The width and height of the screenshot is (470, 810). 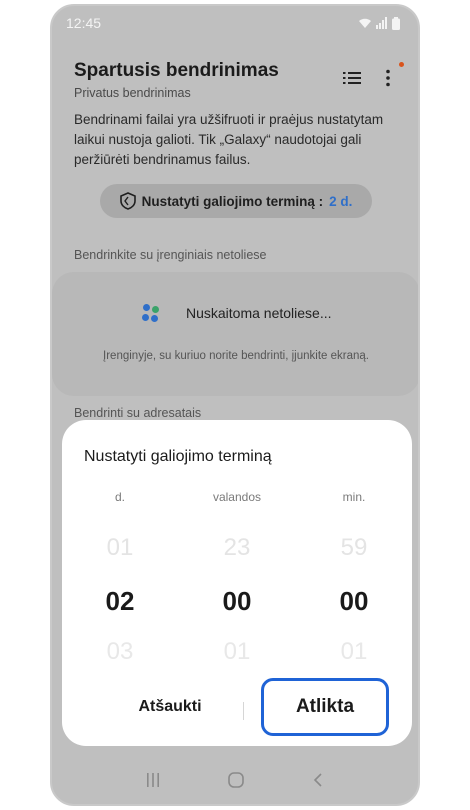 What do you see at coordinates (391, 75) in the screenshot?
I see `more-options-icon` at bounding box center [391, 75].